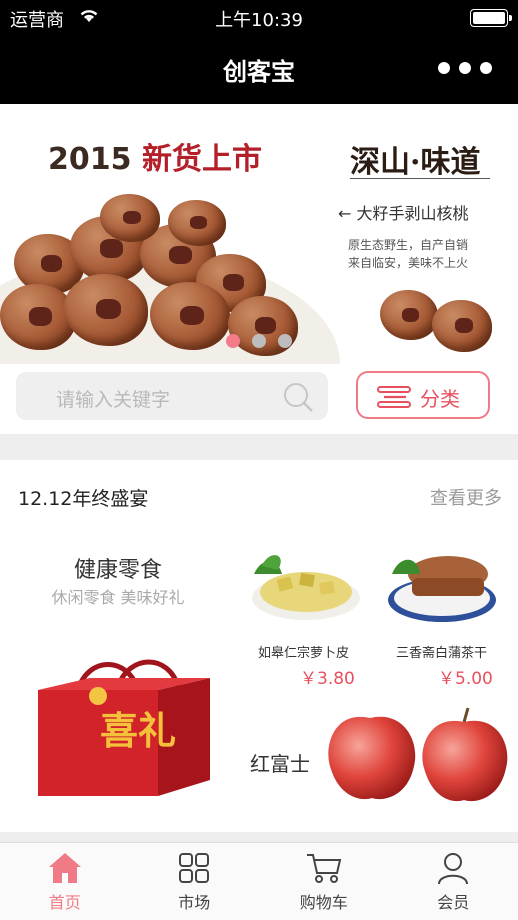 The width and height of the screenshot is (518, 920). I want to click on gift-box-image: 喜礼, so click(124, 726).